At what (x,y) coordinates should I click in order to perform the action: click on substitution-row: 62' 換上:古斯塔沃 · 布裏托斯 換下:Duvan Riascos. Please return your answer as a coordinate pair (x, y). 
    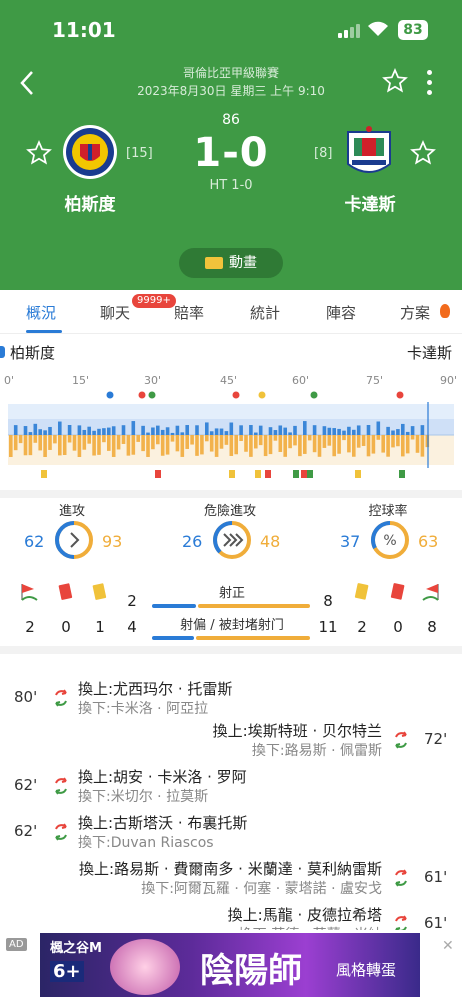
    Looking at the image, I should click on (231, 832).